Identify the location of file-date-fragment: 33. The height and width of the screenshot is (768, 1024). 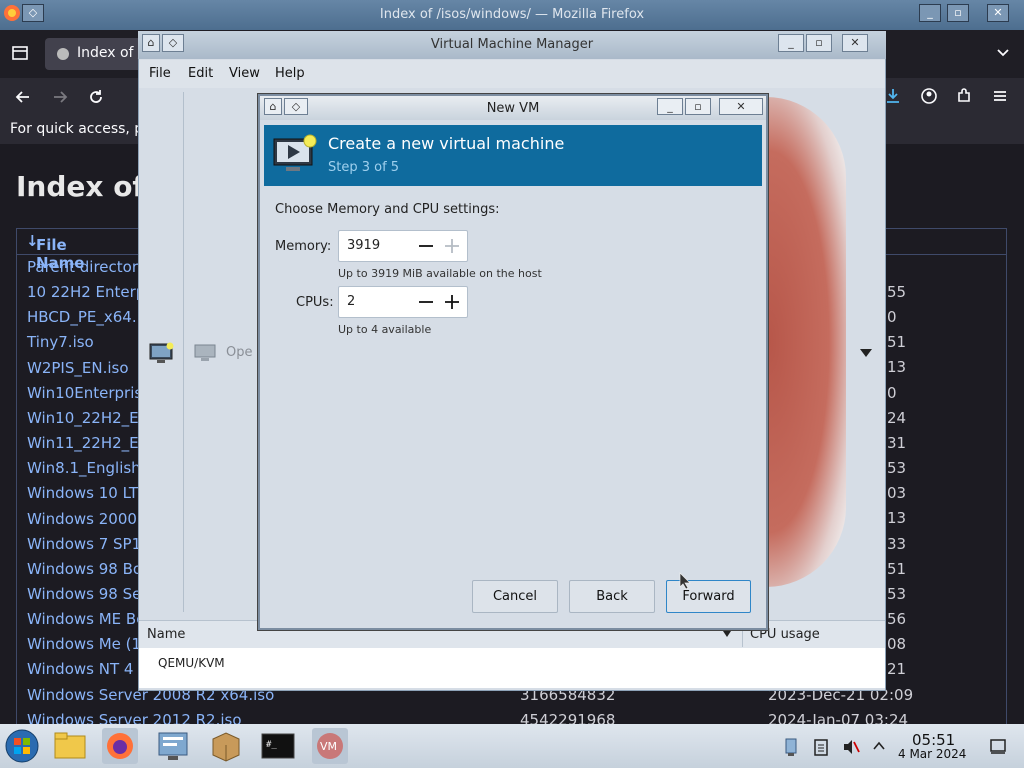
(897, 543).